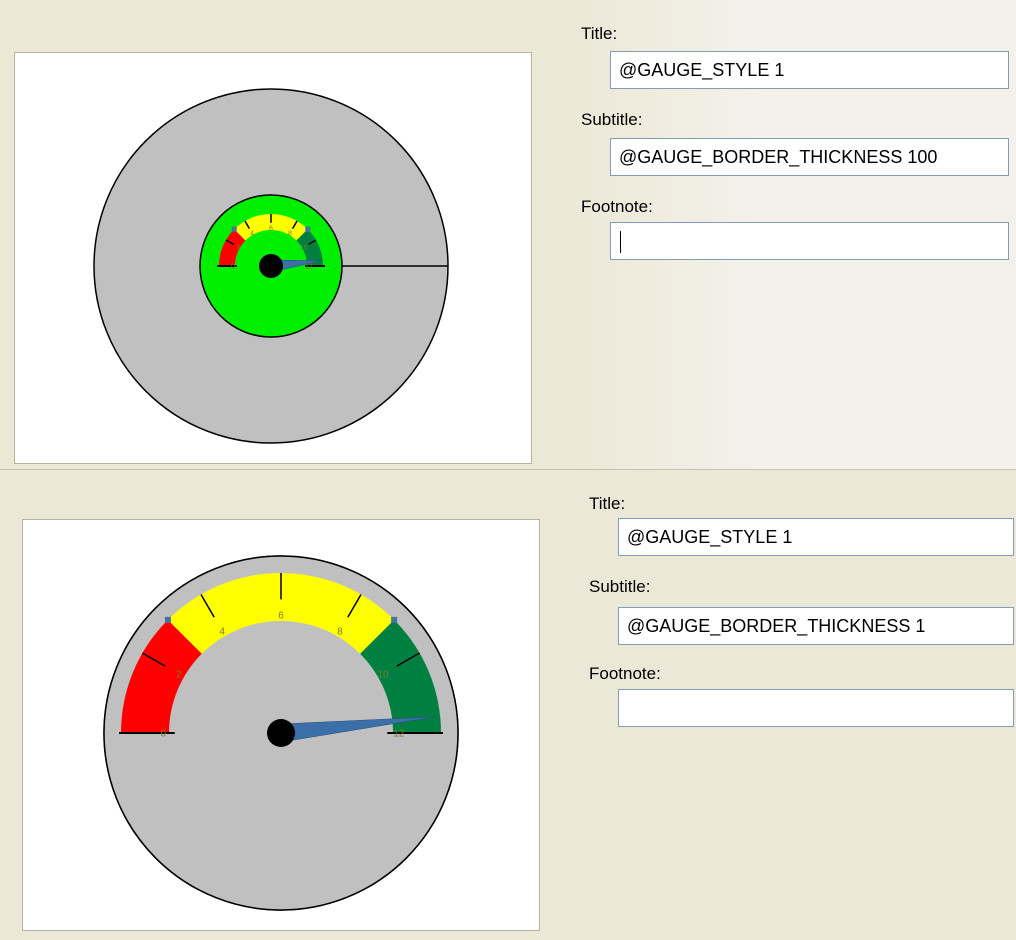  I want to click on subtitle-input: @GAUGE_BORDER_THICKNESS 1, so click(816, 626).